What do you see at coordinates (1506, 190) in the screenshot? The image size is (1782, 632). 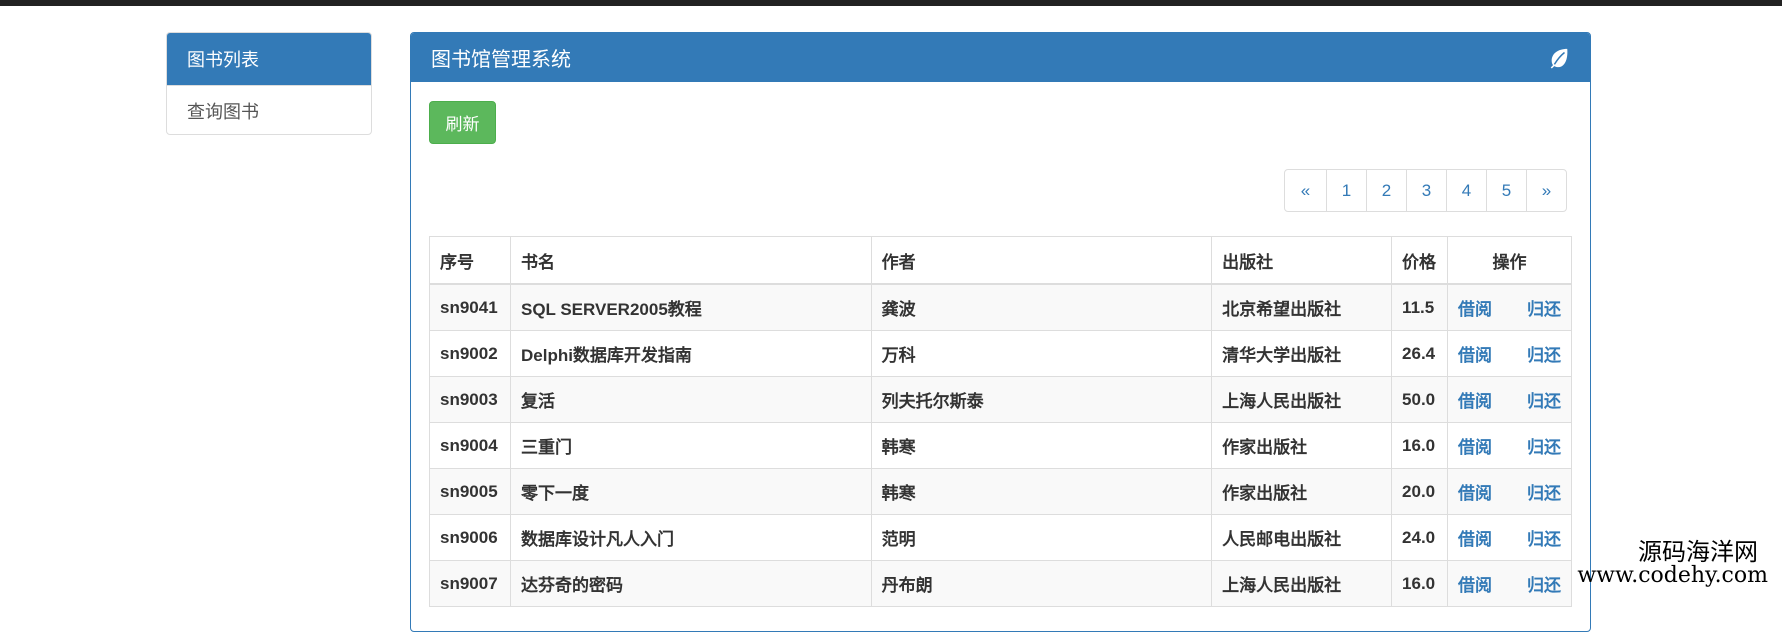 I see `pagination-page-5: 5` at bounding box center [1506, 190].